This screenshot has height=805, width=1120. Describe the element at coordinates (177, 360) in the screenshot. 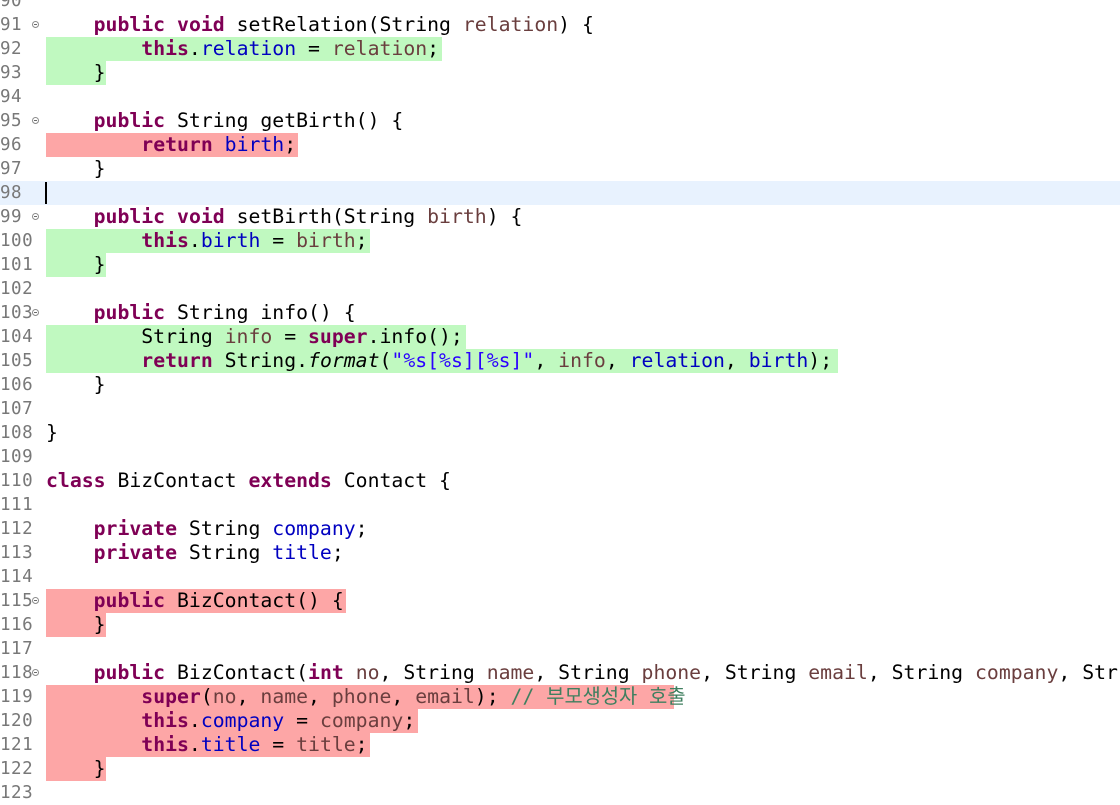

I see `code-token: return` at that location.